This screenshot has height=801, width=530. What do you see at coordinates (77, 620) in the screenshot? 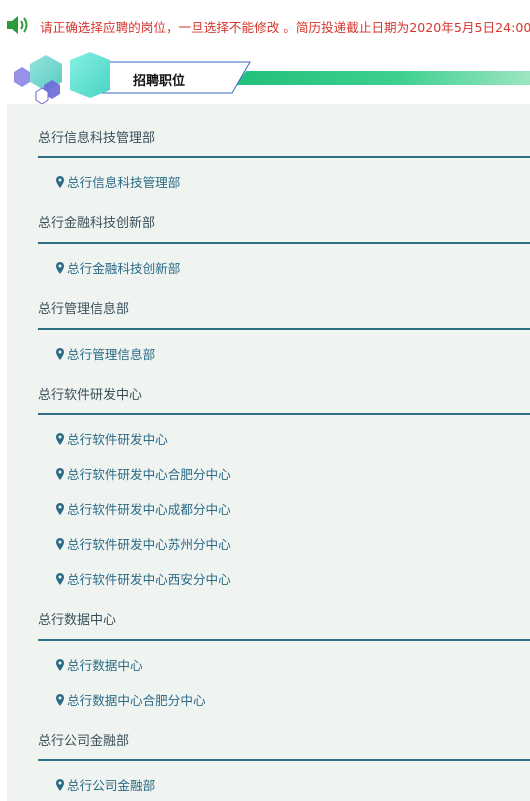
I see `department-title: 总行数据中心` at bounding box center [77, 620].